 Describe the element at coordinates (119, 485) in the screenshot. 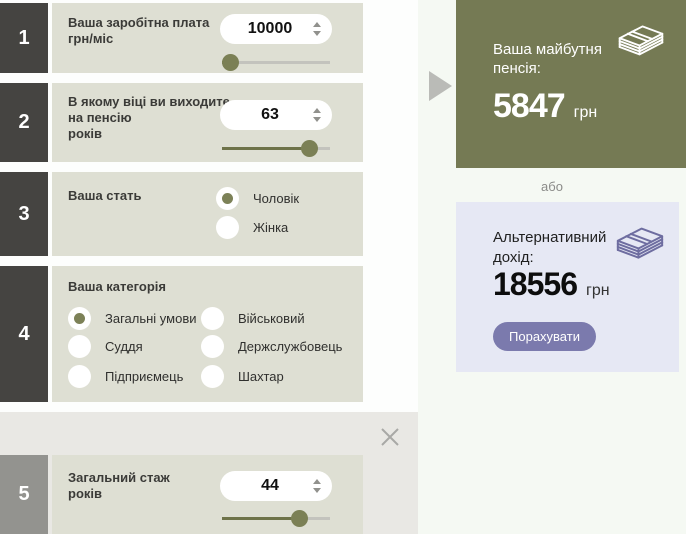

I see `experience-label: Загальний стаж років` at that location.